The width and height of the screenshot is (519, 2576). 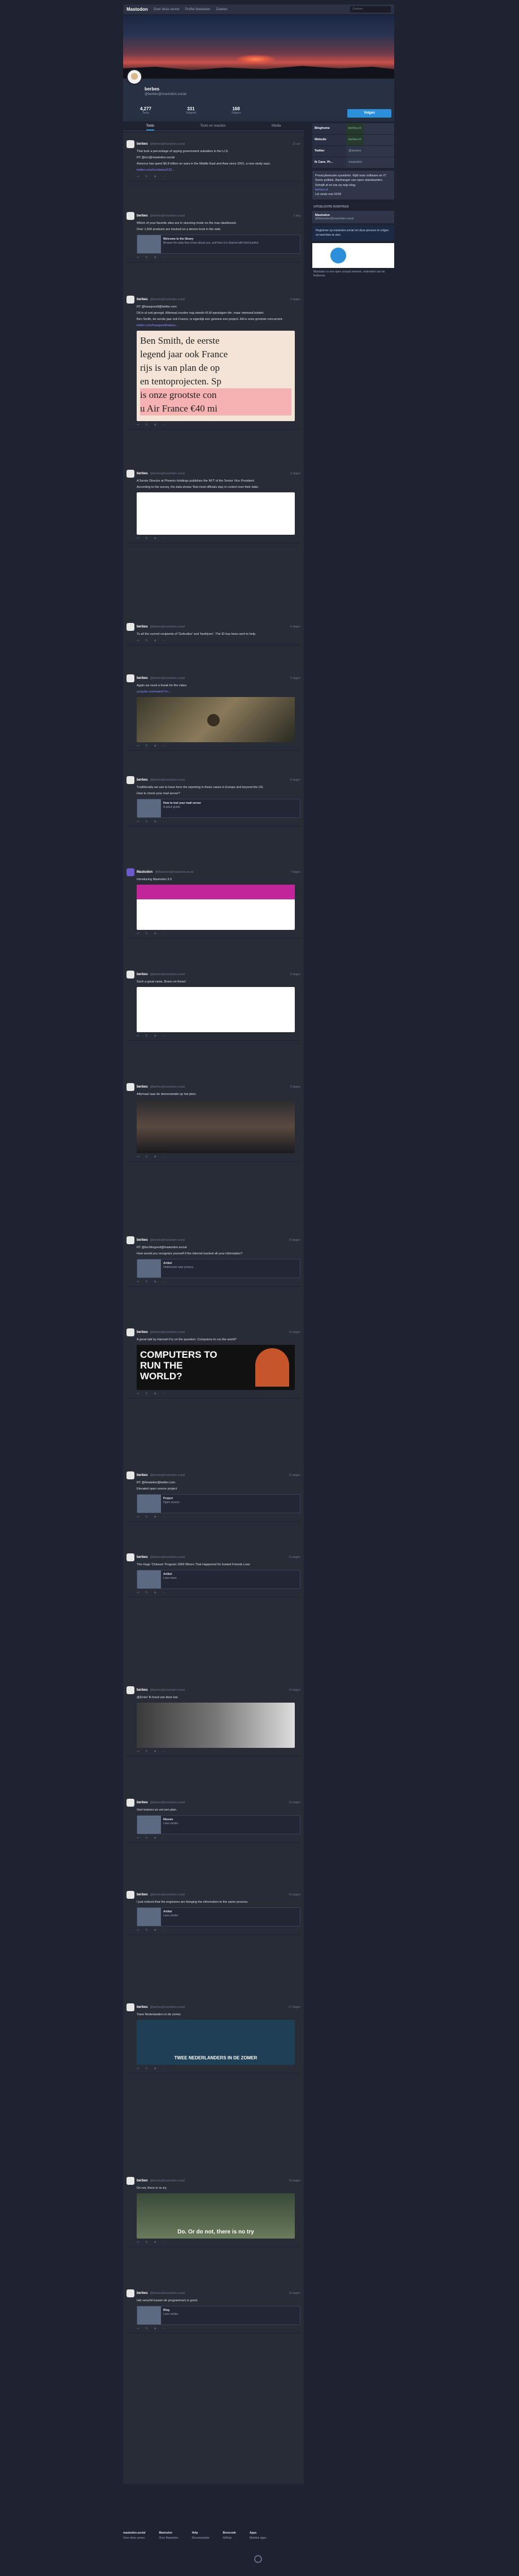 I want to click on toot-time: 14 dagen, so click(x=294, y=1690).